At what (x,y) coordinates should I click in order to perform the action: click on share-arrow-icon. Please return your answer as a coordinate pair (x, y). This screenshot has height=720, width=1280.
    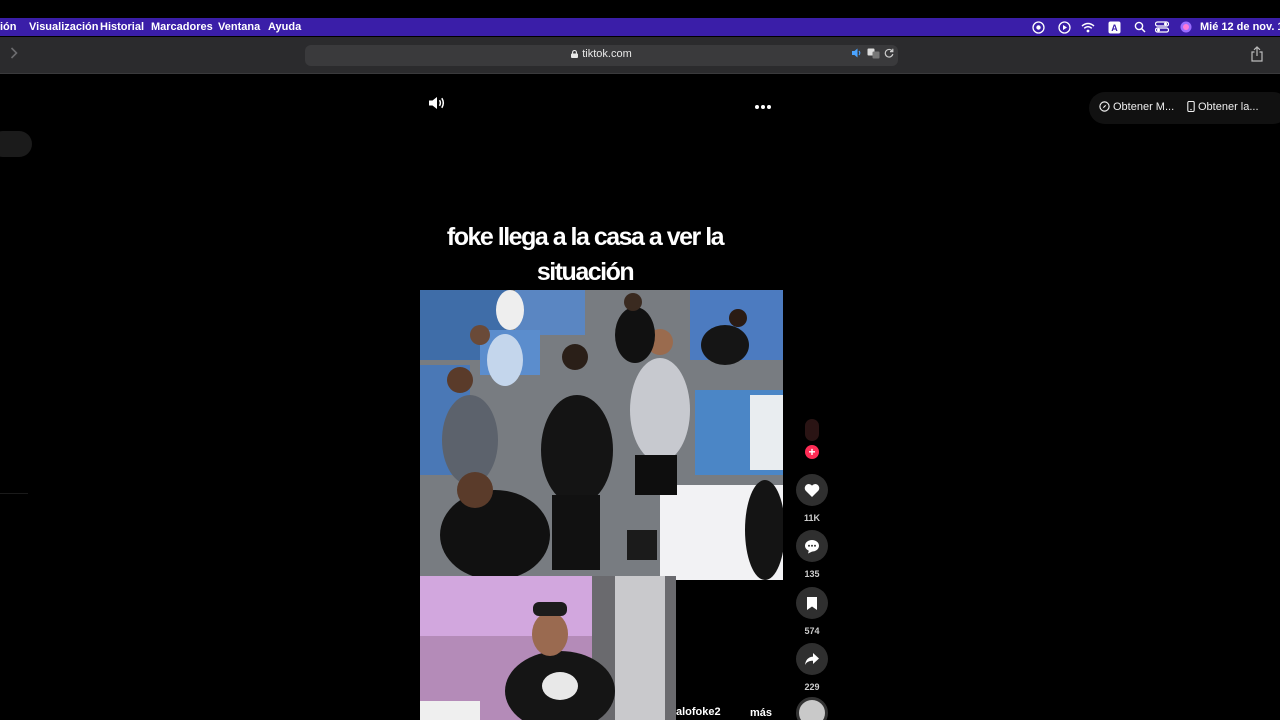
    Looking at the image, I should click on (812, 659).